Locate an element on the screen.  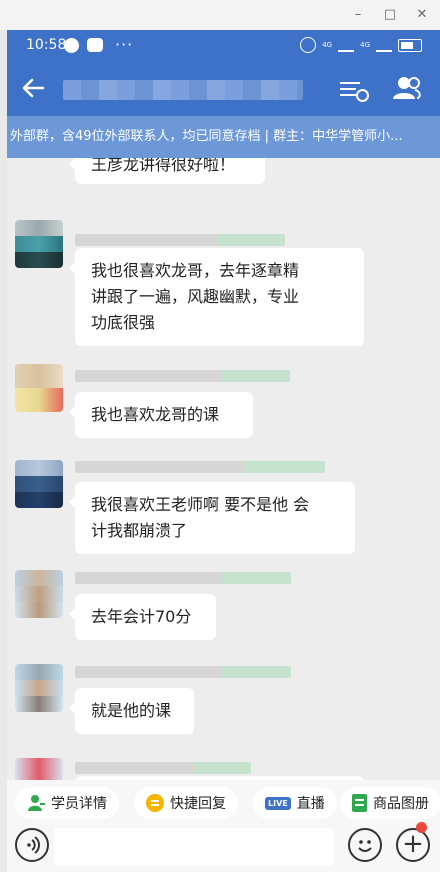
student-details-button: 学员详情 is located at coordinates (67, 803).